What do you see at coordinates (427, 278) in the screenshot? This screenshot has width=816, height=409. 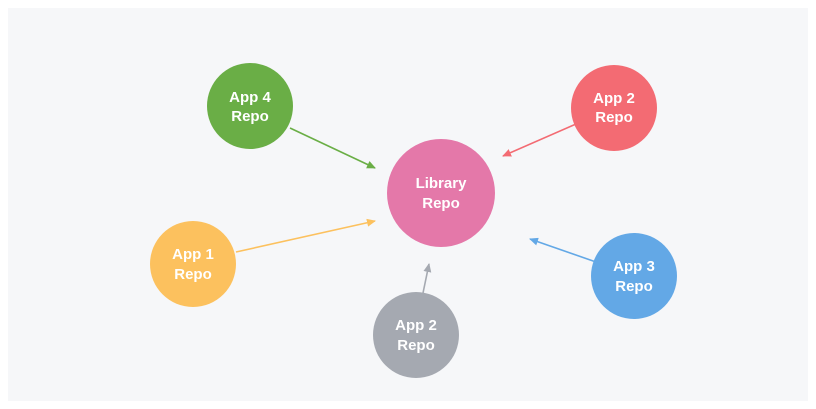 I see `arrow-app2-bottom-to-library` at bounding box center [427, 278].